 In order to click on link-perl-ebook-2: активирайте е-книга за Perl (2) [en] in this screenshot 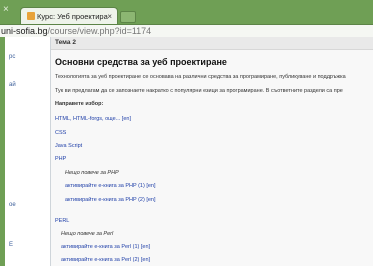, I will do `click(105, 260)`.